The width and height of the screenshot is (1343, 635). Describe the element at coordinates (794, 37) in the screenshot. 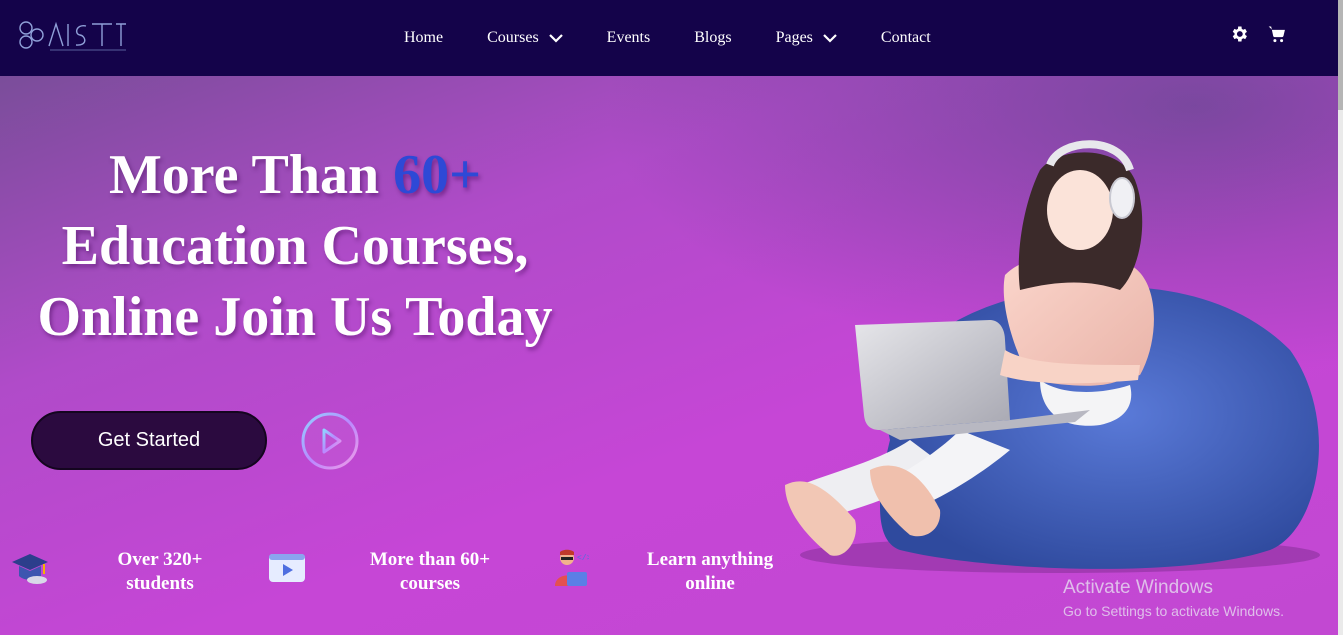

I see `nav-pages-label: Pages` at that location.